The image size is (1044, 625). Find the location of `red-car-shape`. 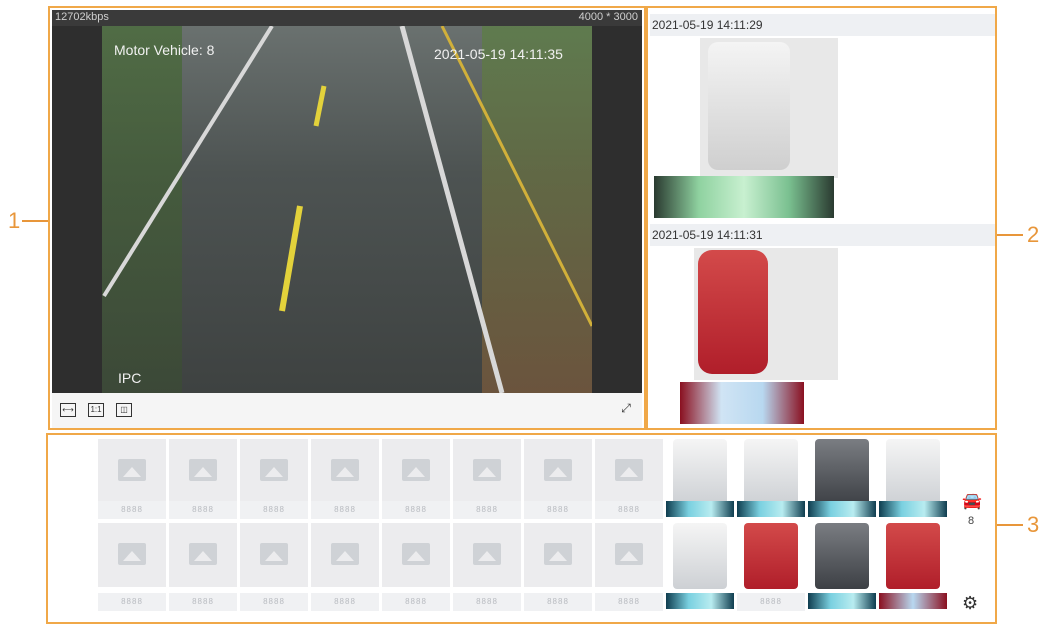

red-car-shape is located at coordinates (733, 312).